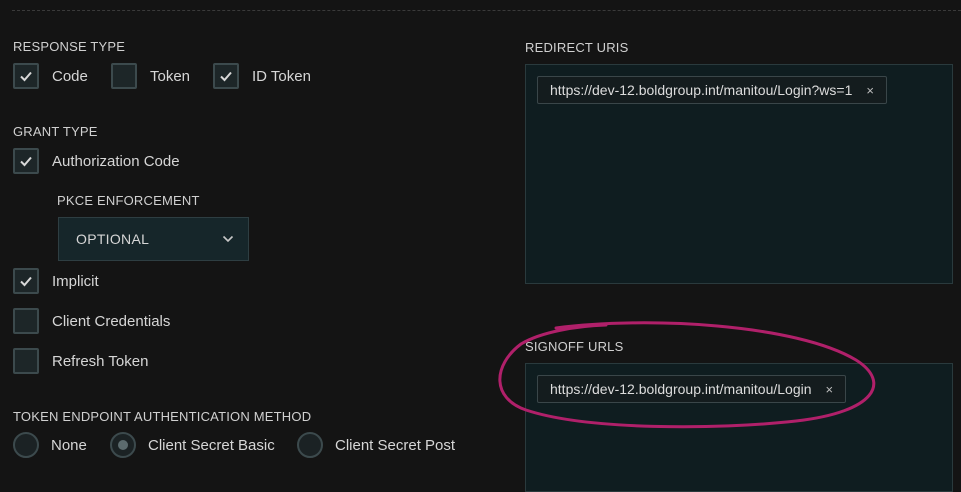  What do you see at coordinates (116, 161) in the screenshot?
I see `checkbox-label: Authorization Code` at bounding box center [116, 161].